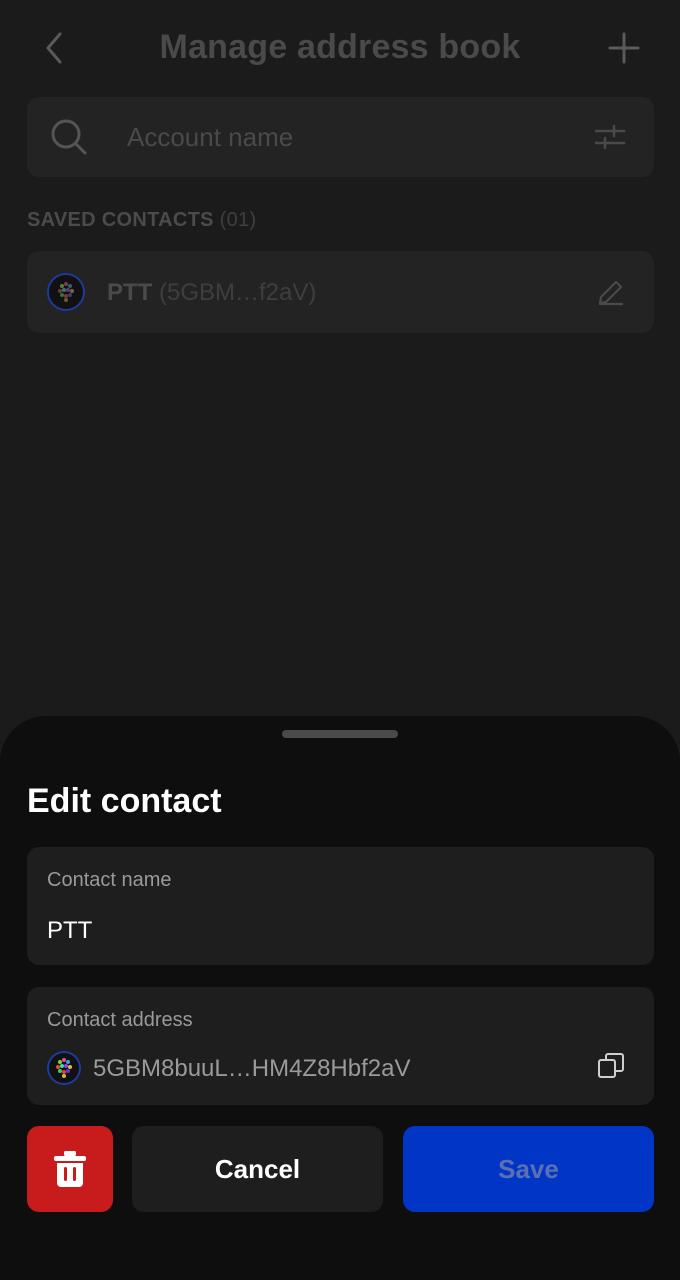  I want to click on plus-icon, so click(624, 48).